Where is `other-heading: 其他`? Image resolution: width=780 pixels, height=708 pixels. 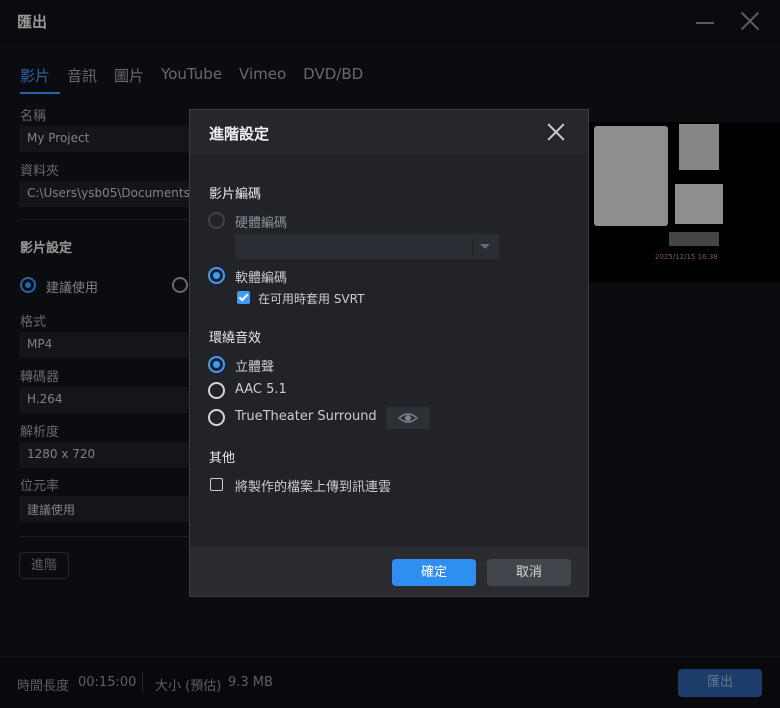 other-heading: 其他 is located at coordinates (222, 458).